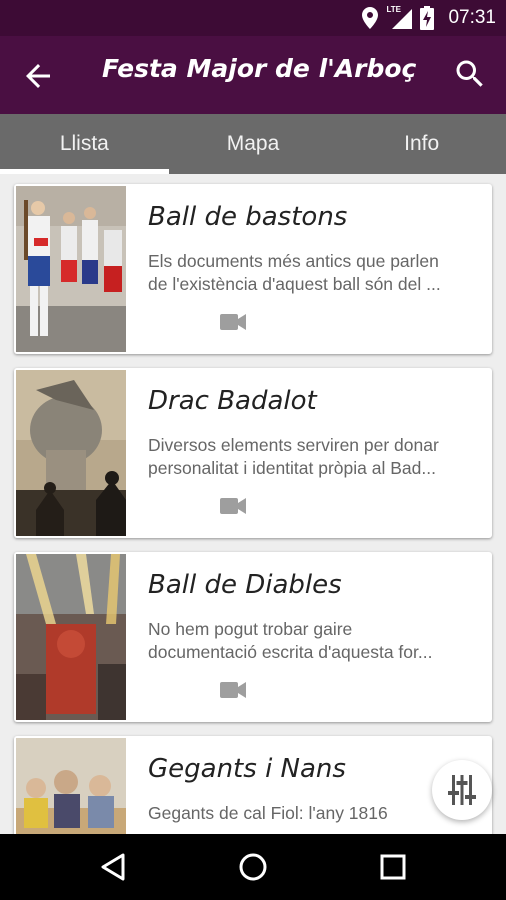 The image size is (506, 900). What do you see at coordinates (248, 217) in the screenshot?
I see `item-title: Ball de bastons` at bounding box center [248, 217].